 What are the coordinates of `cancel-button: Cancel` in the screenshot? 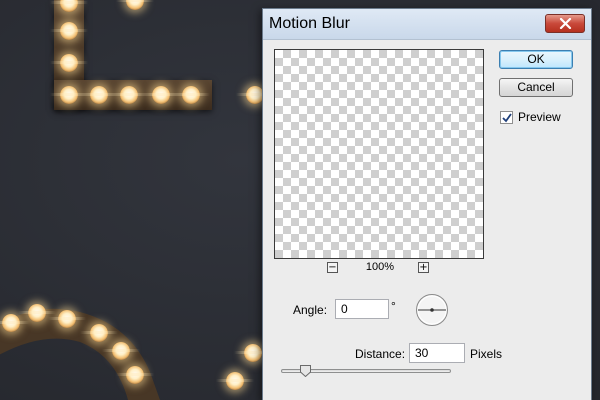 It's located at (536, 87).